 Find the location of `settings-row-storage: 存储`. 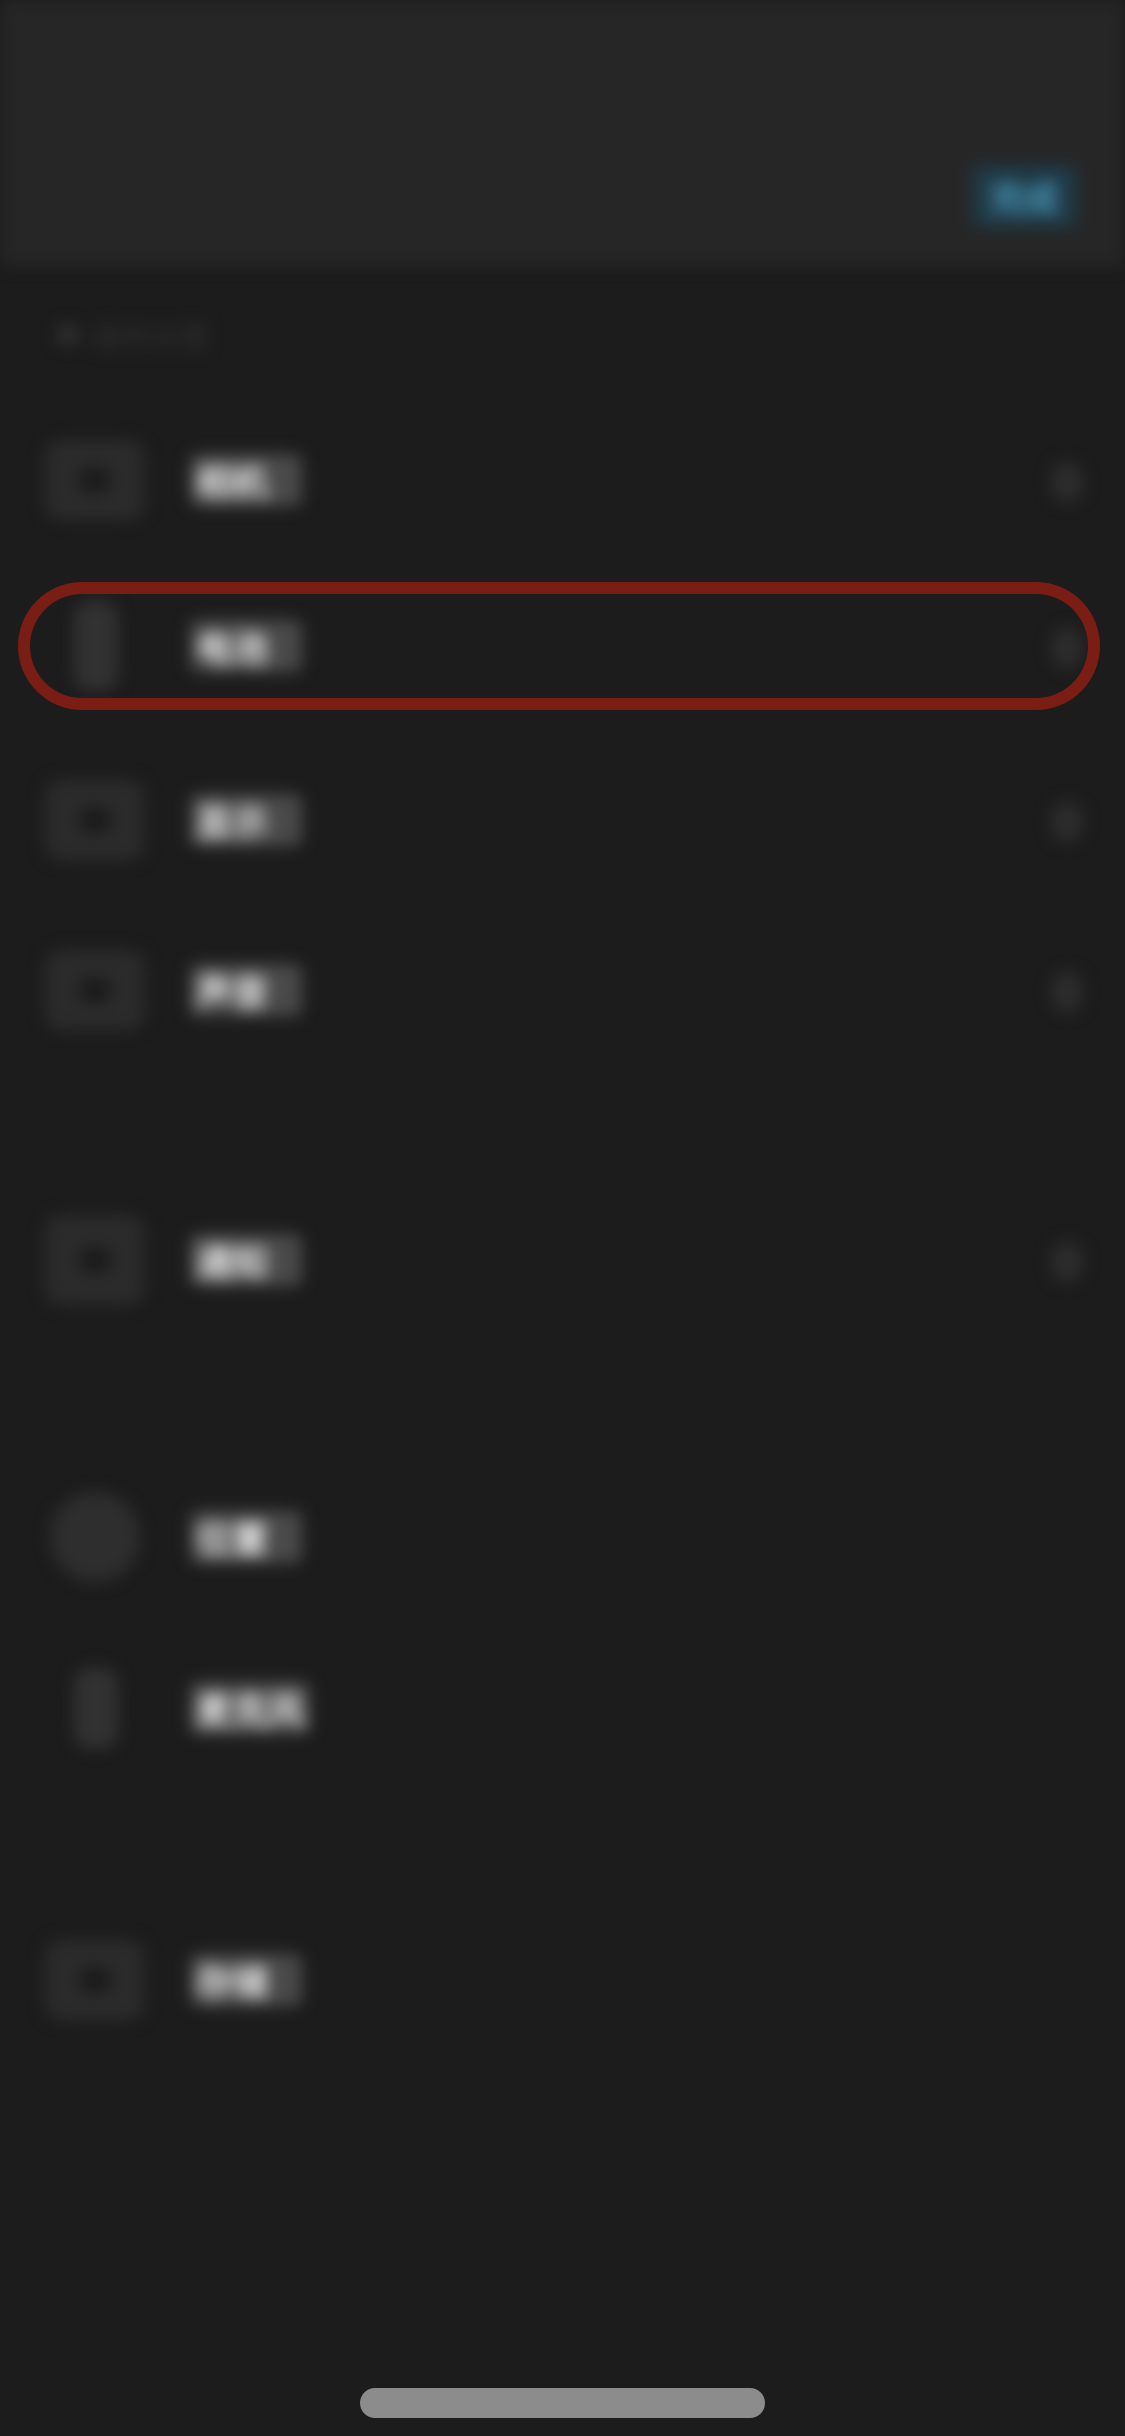

settings-row-storage: 存储 is located at coordinates (562, 1980).